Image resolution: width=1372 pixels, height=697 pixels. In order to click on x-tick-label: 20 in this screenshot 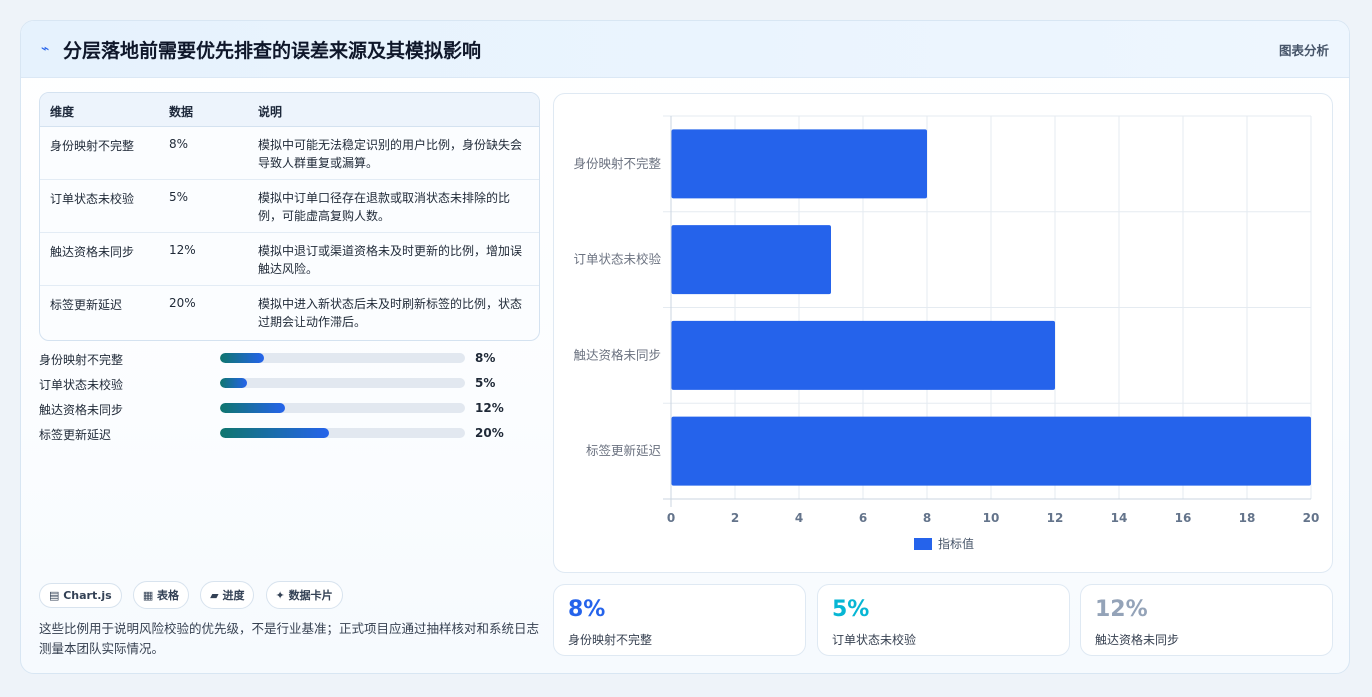, I will do `click(1311, 518)`.